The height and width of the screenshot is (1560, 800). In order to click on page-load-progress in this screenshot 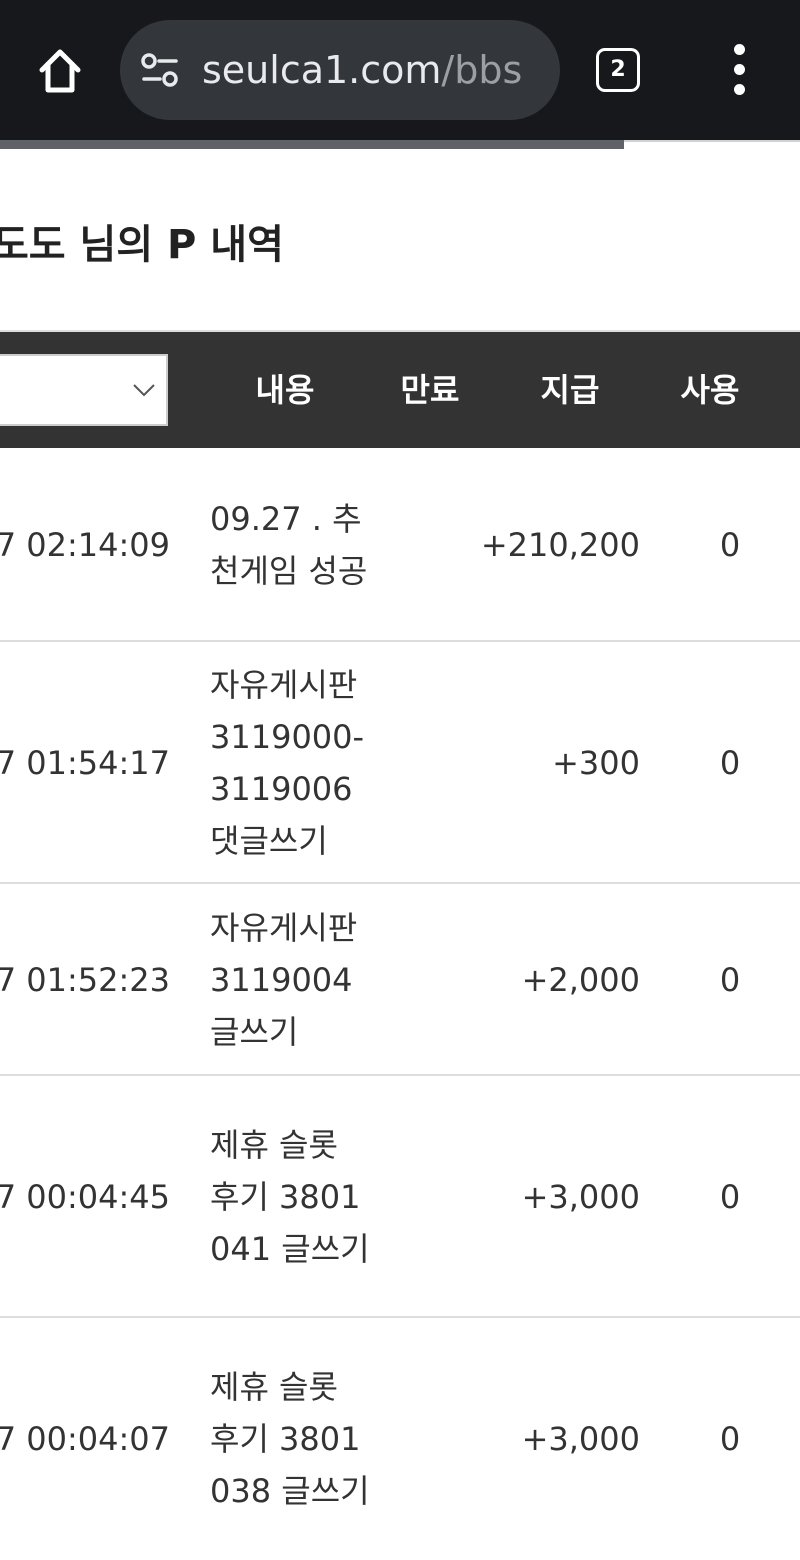, I will do `click(400, 145)`.